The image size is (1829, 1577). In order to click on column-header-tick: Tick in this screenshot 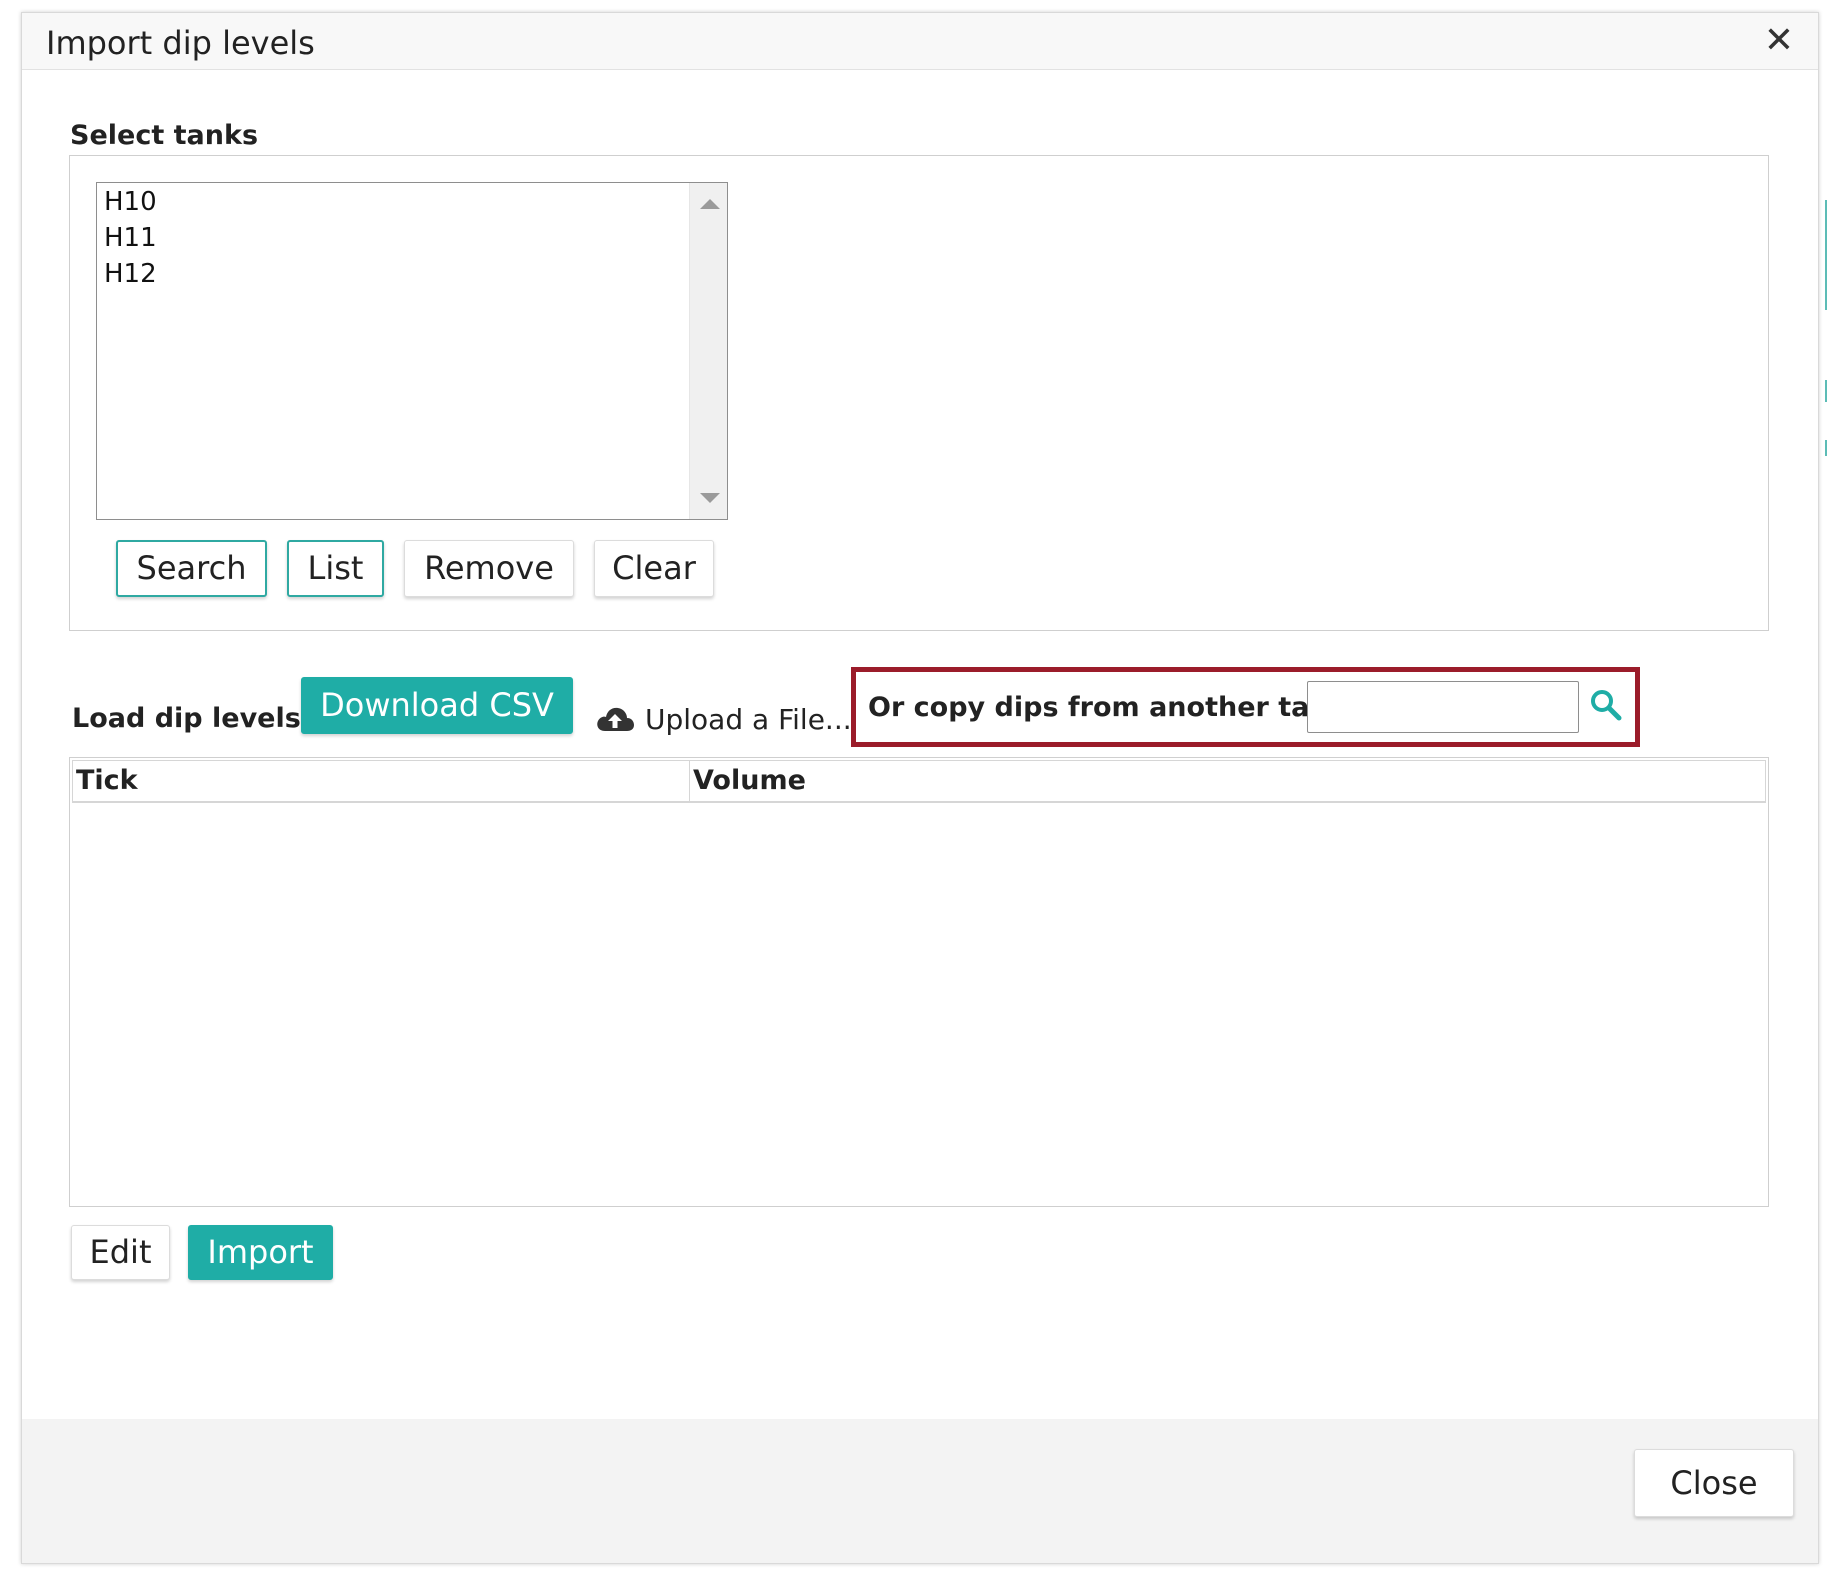, I will do `click(107, 780)`.